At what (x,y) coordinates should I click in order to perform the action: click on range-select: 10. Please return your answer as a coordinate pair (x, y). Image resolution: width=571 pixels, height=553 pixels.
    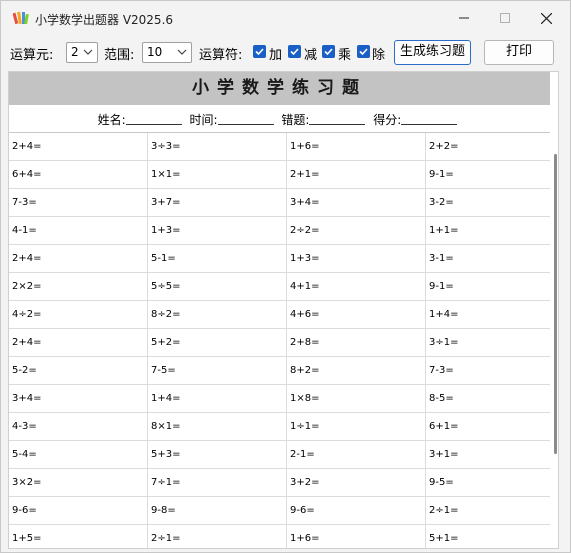
    Looking at the image, I should click on (167, 52).